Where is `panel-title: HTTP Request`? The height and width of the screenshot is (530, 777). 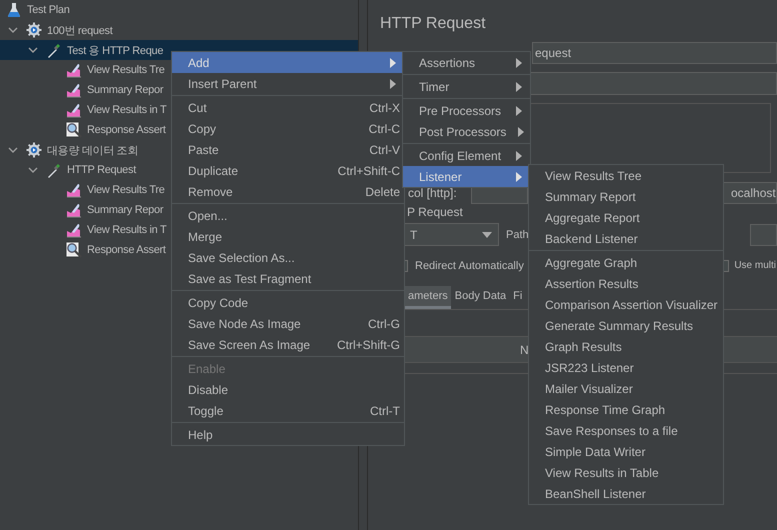
panel-title: HTTP Request is located at coordinates (433, 24).